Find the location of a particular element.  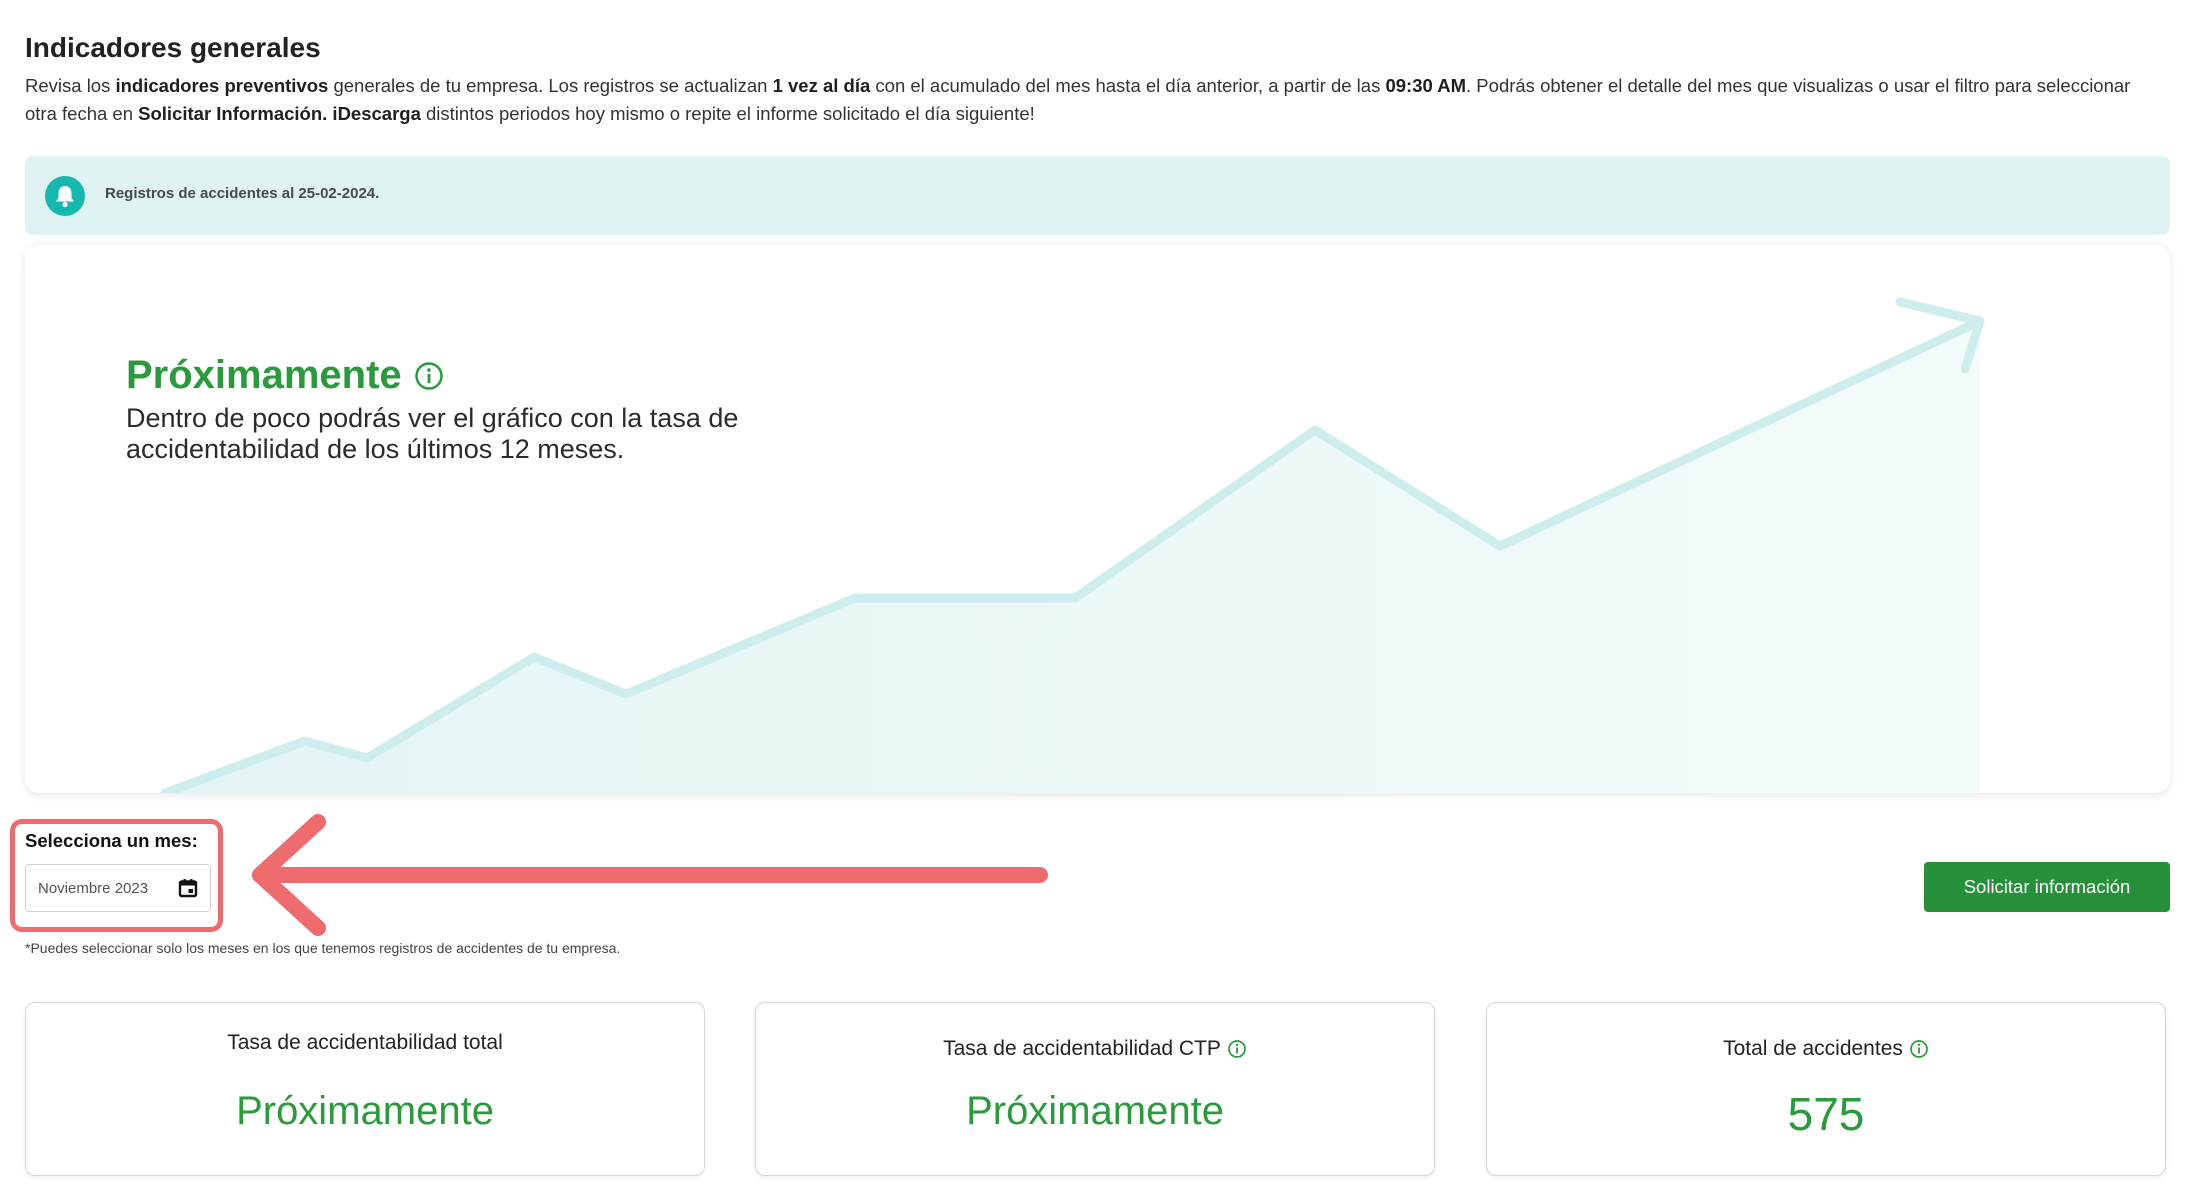

bell-icon is located at coordinates (65, 196).